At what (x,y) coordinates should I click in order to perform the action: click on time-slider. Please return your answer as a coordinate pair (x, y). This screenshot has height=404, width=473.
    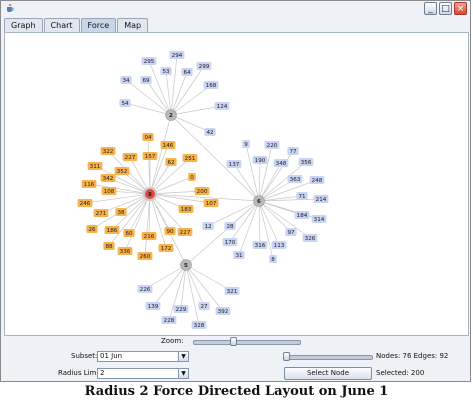
    Looking at the image, I should click on (328, 357).